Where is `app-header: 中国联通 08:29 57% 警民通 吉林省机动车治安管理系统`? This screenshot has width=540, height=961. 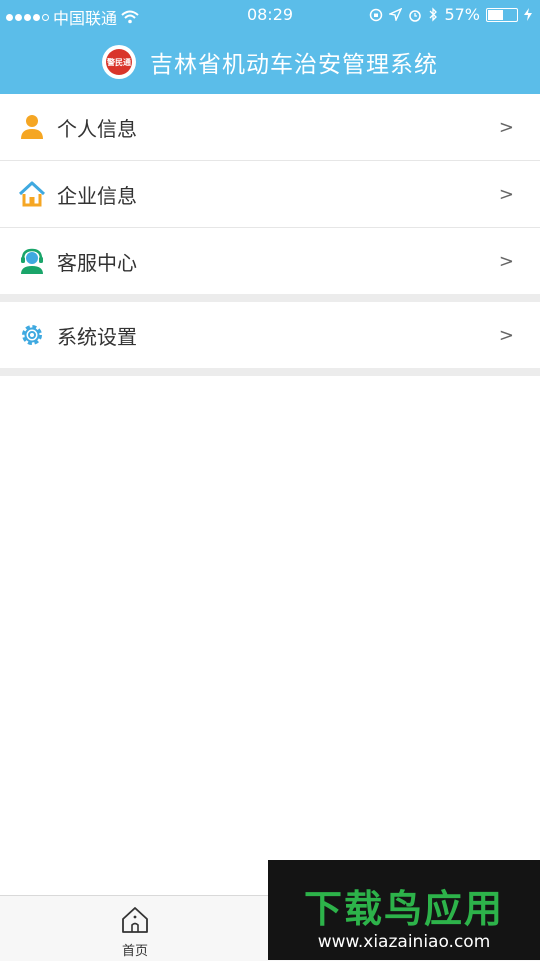 app-header: 中国联通 08:29 57% 警民通 吉林省机动车治安管理系统 is located at coordinates (270, 47).